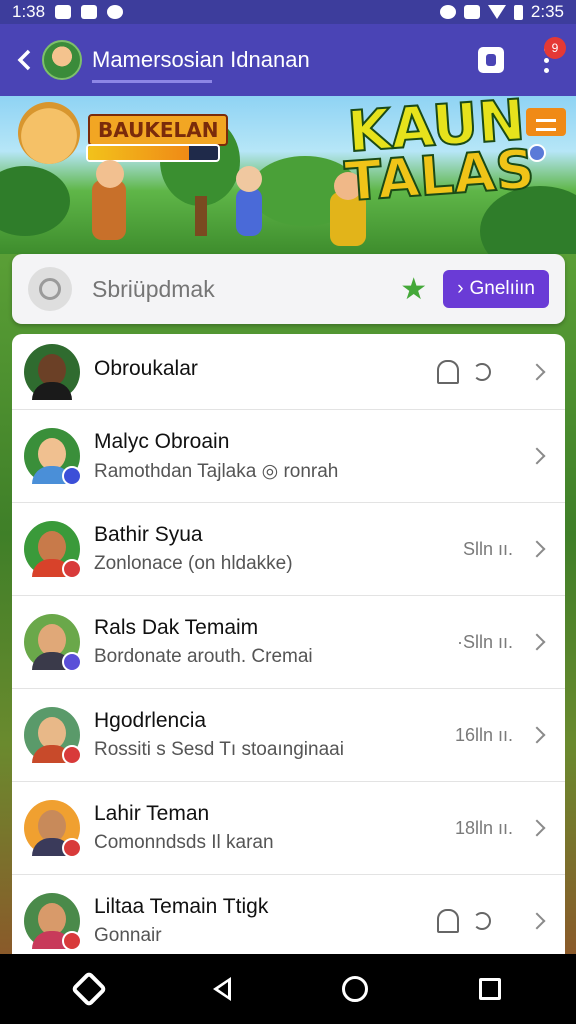 The height and width of the screenshot is (1024, 576). I want to click on contact-name: Obroukalar, so click(146, 368).